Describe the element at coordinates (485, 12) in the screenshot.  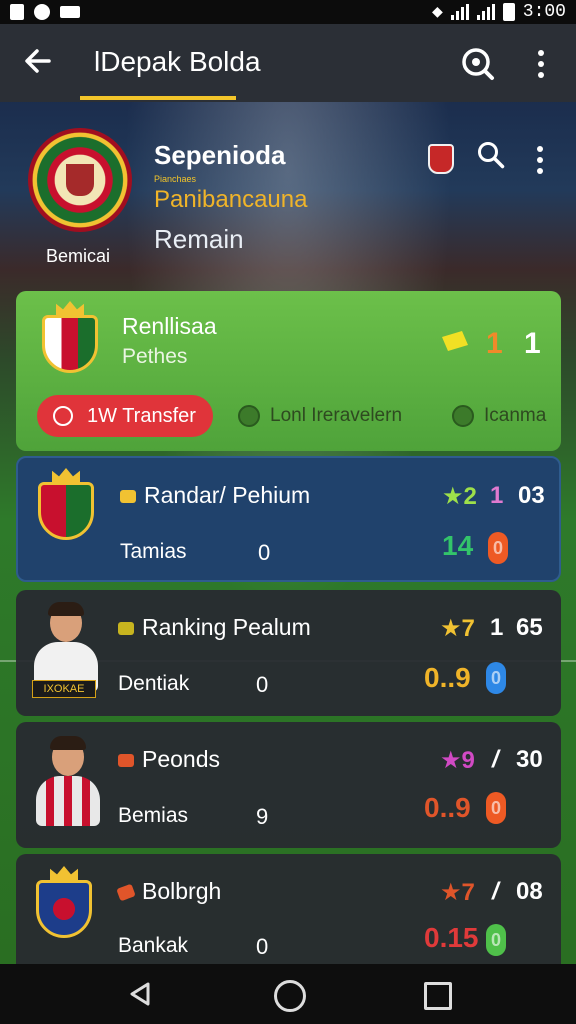
I see `signal-2-icon` at that location.